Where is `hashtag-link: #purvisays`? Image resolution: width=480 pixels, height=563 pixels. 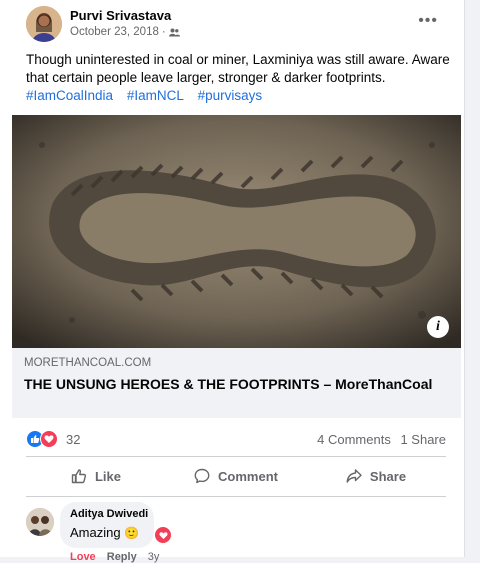
hashtag-link: #purvisays is located at coordinates (230, 95).